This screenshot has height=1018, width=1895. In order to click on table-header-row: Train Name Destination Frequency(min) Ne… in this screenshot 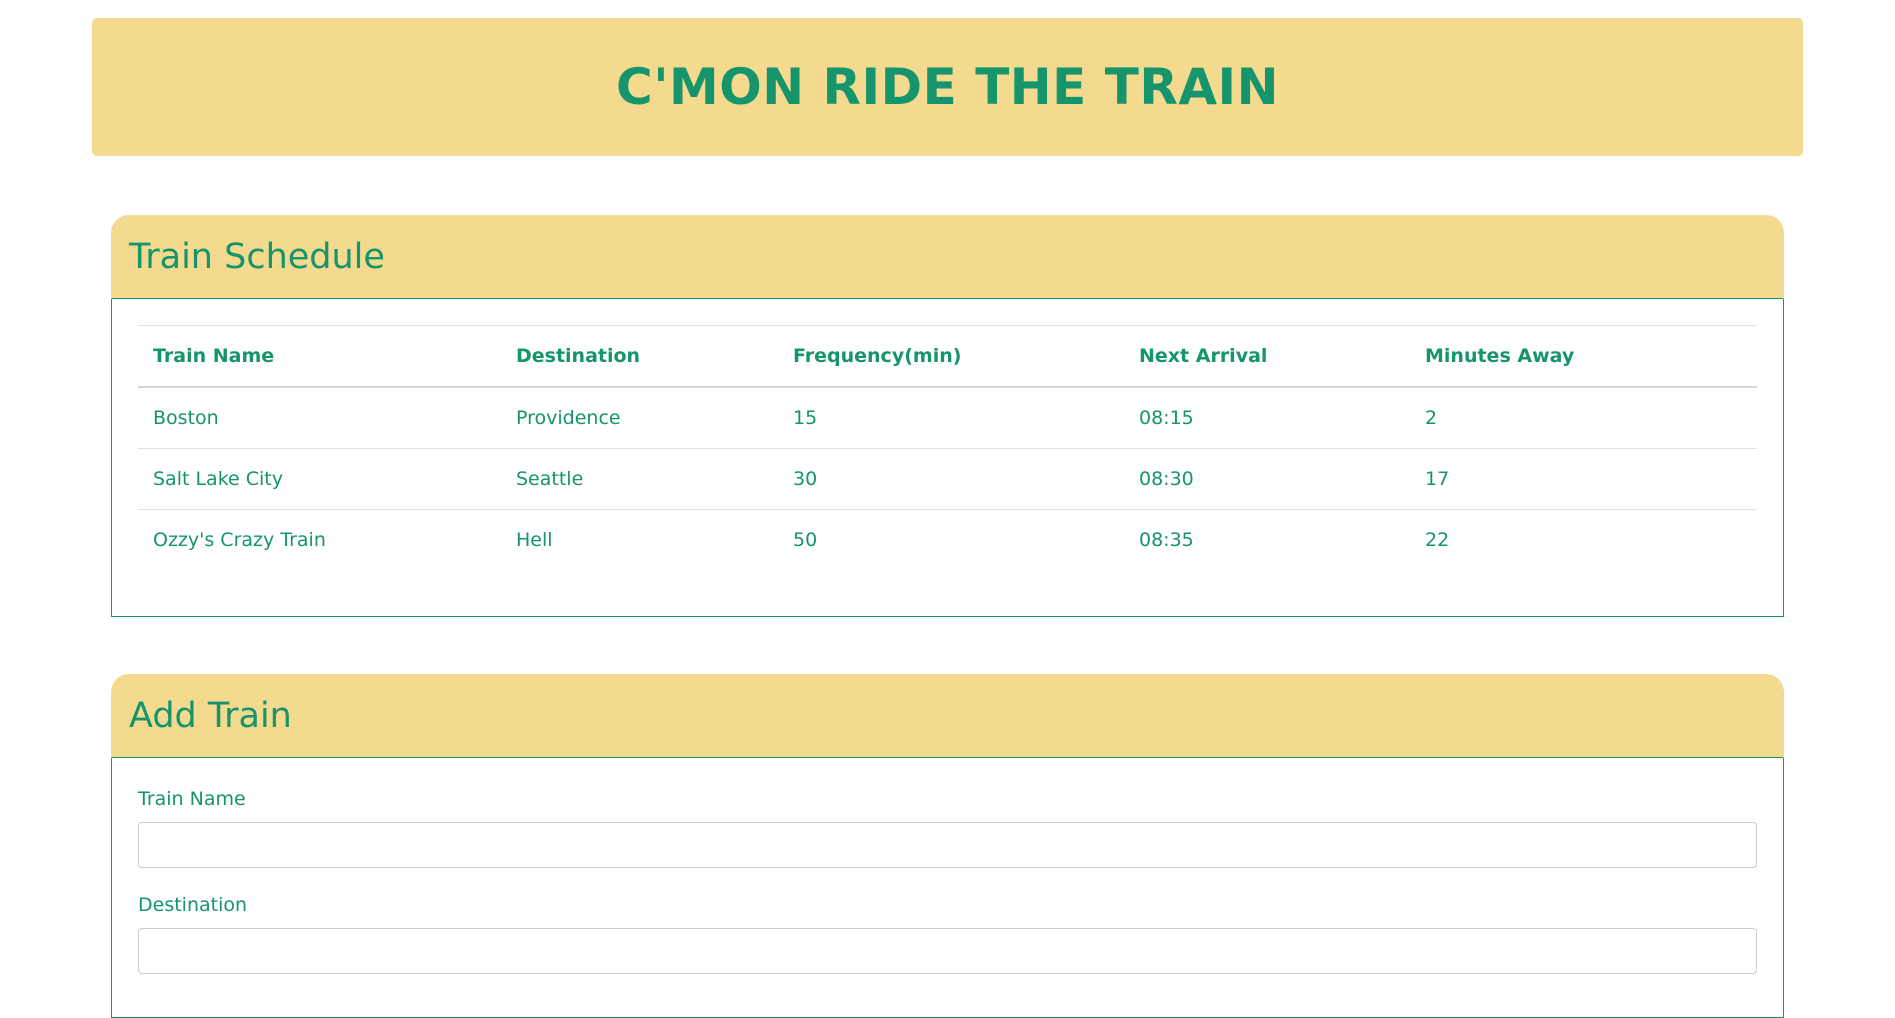, I will do `click(947, 356)`.